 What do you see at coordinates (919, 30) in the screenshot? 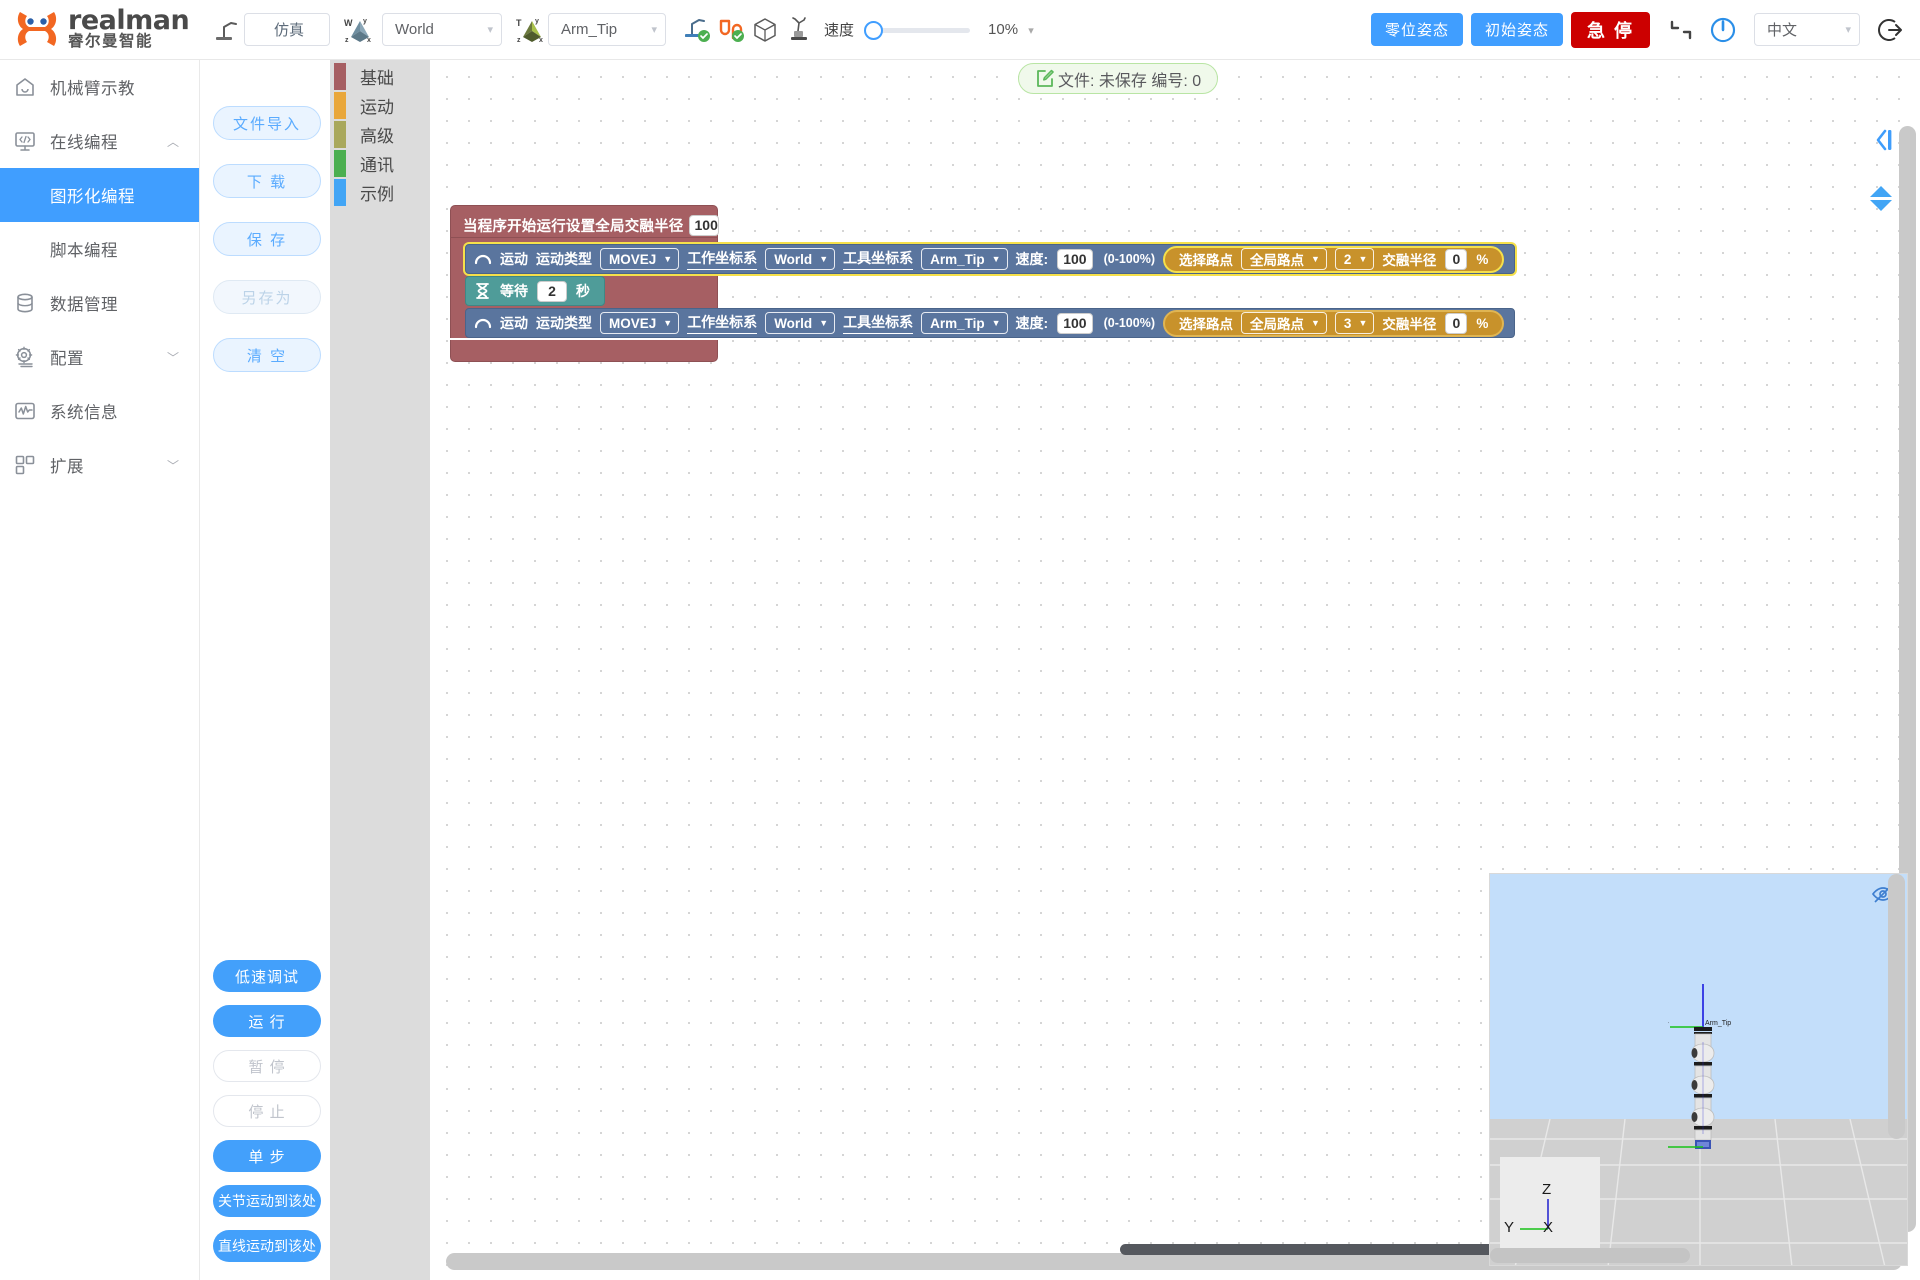
I see `speed-slider` at bounding box center [919, 30].